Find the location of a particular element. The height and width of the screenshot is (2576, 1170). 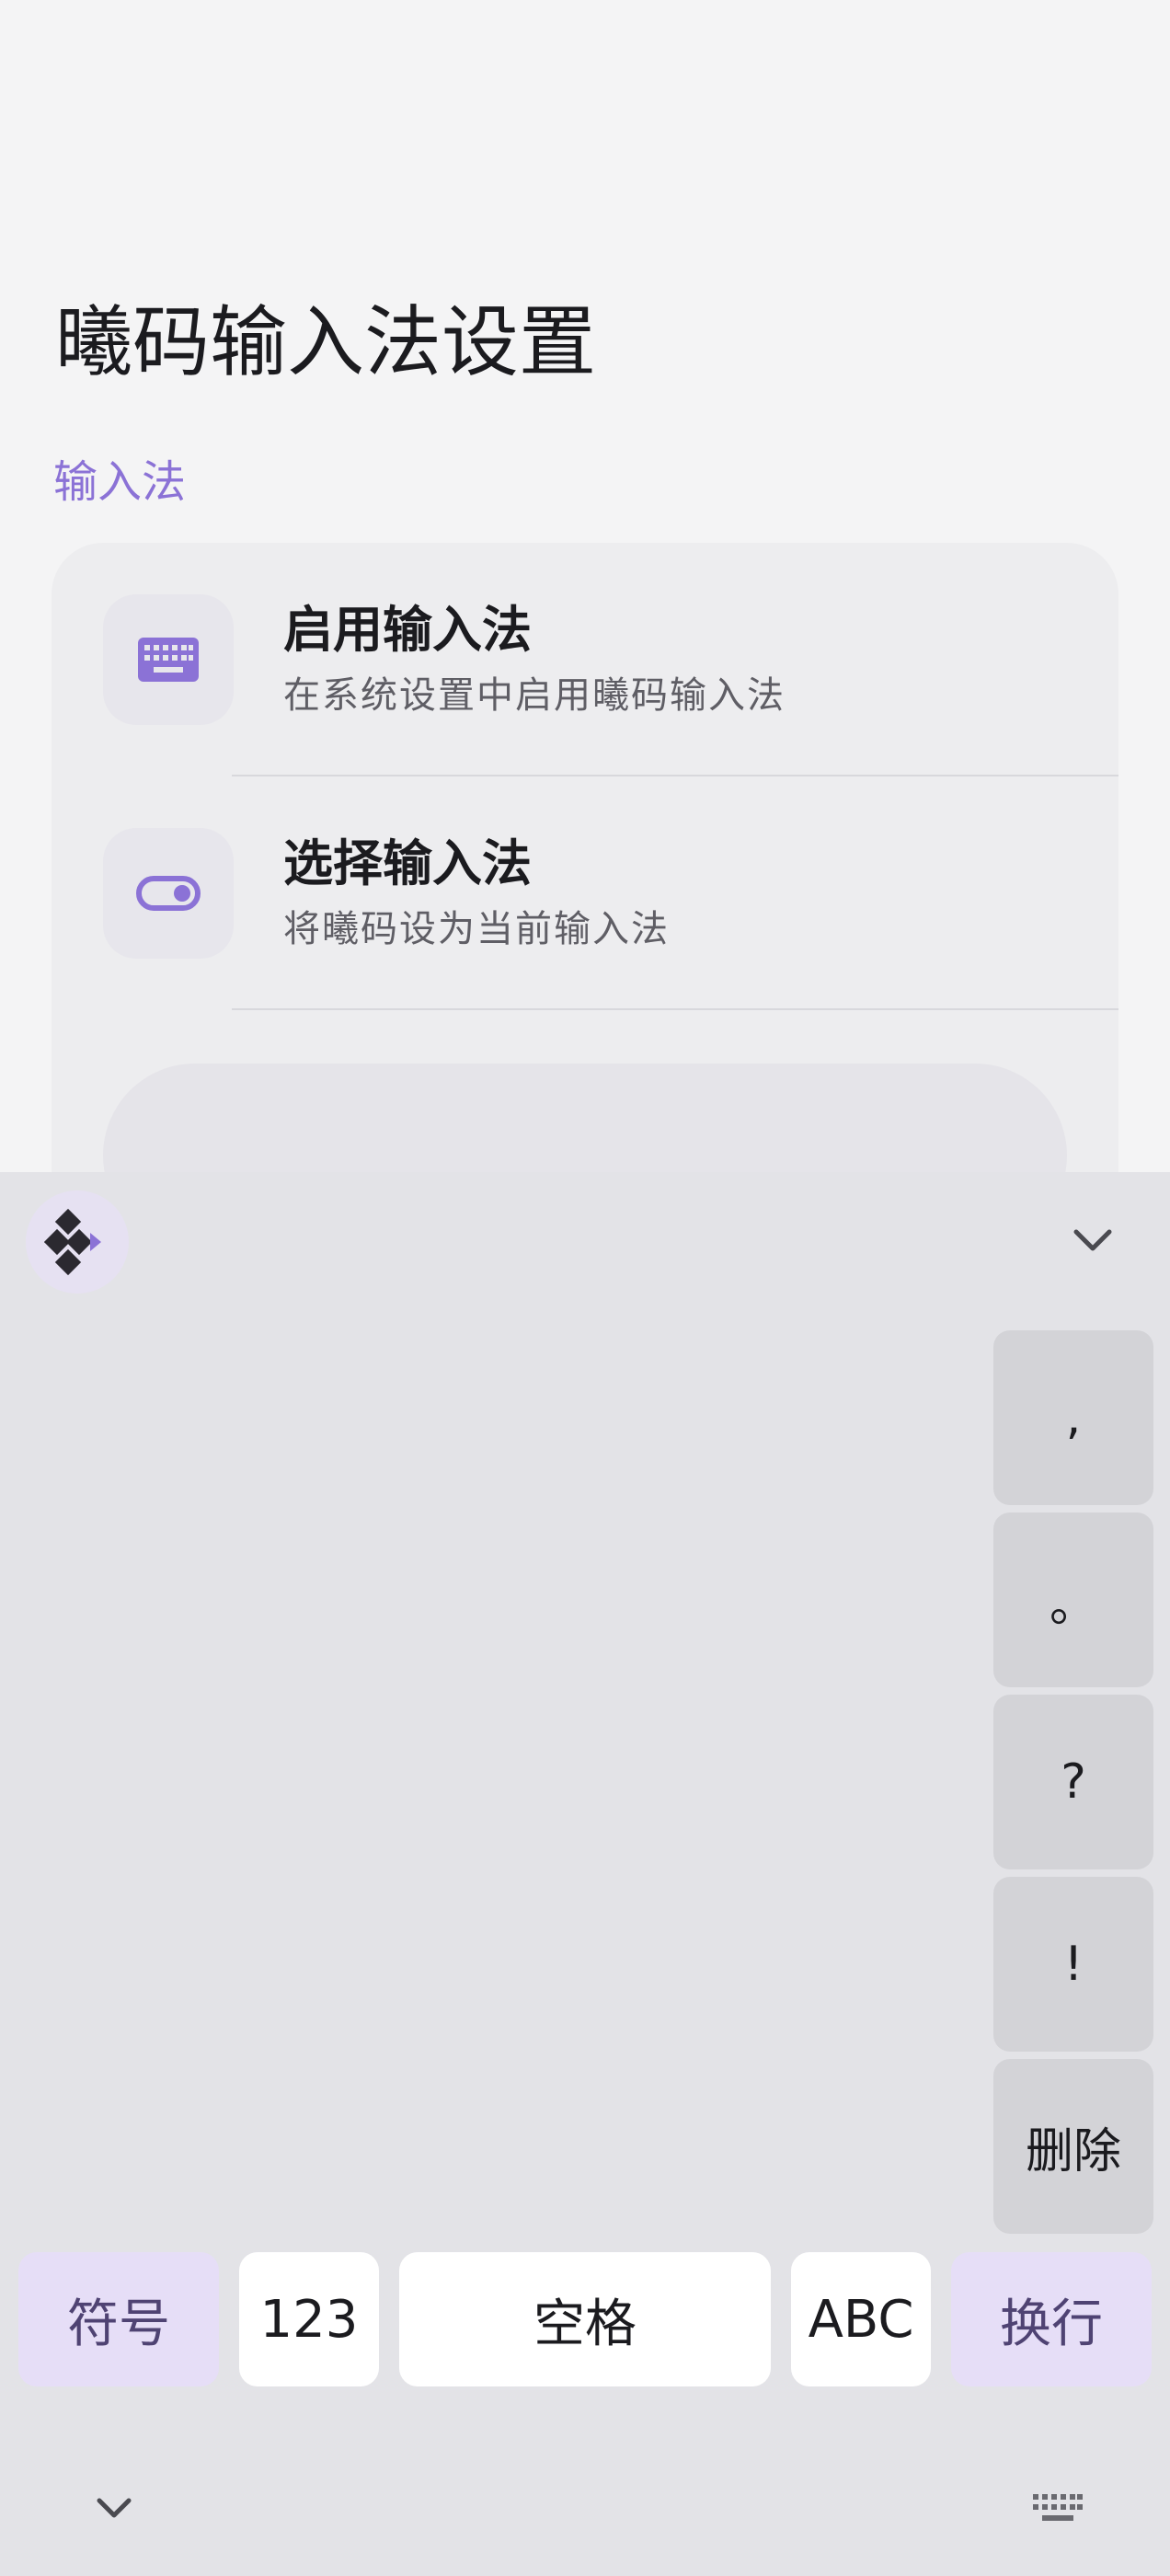

keyboard-icon is located at coordinates (168, 659).